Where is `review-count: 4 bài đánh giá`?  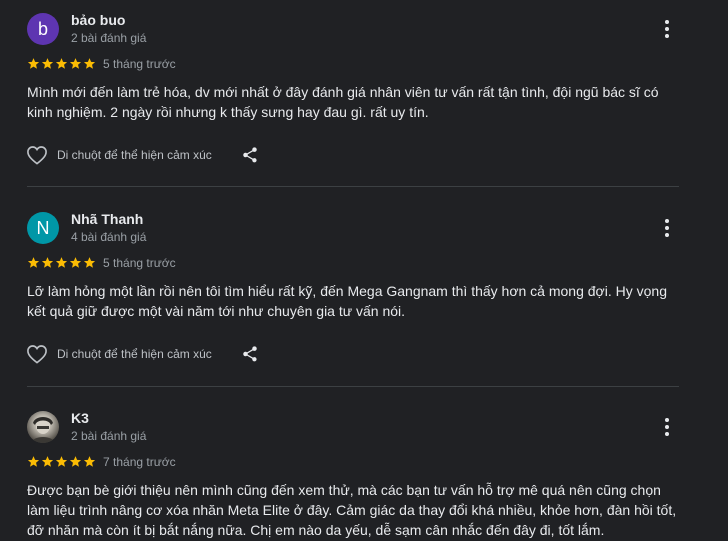 review-count: 4 bài đánh giá is located at coordinates (109, 237).